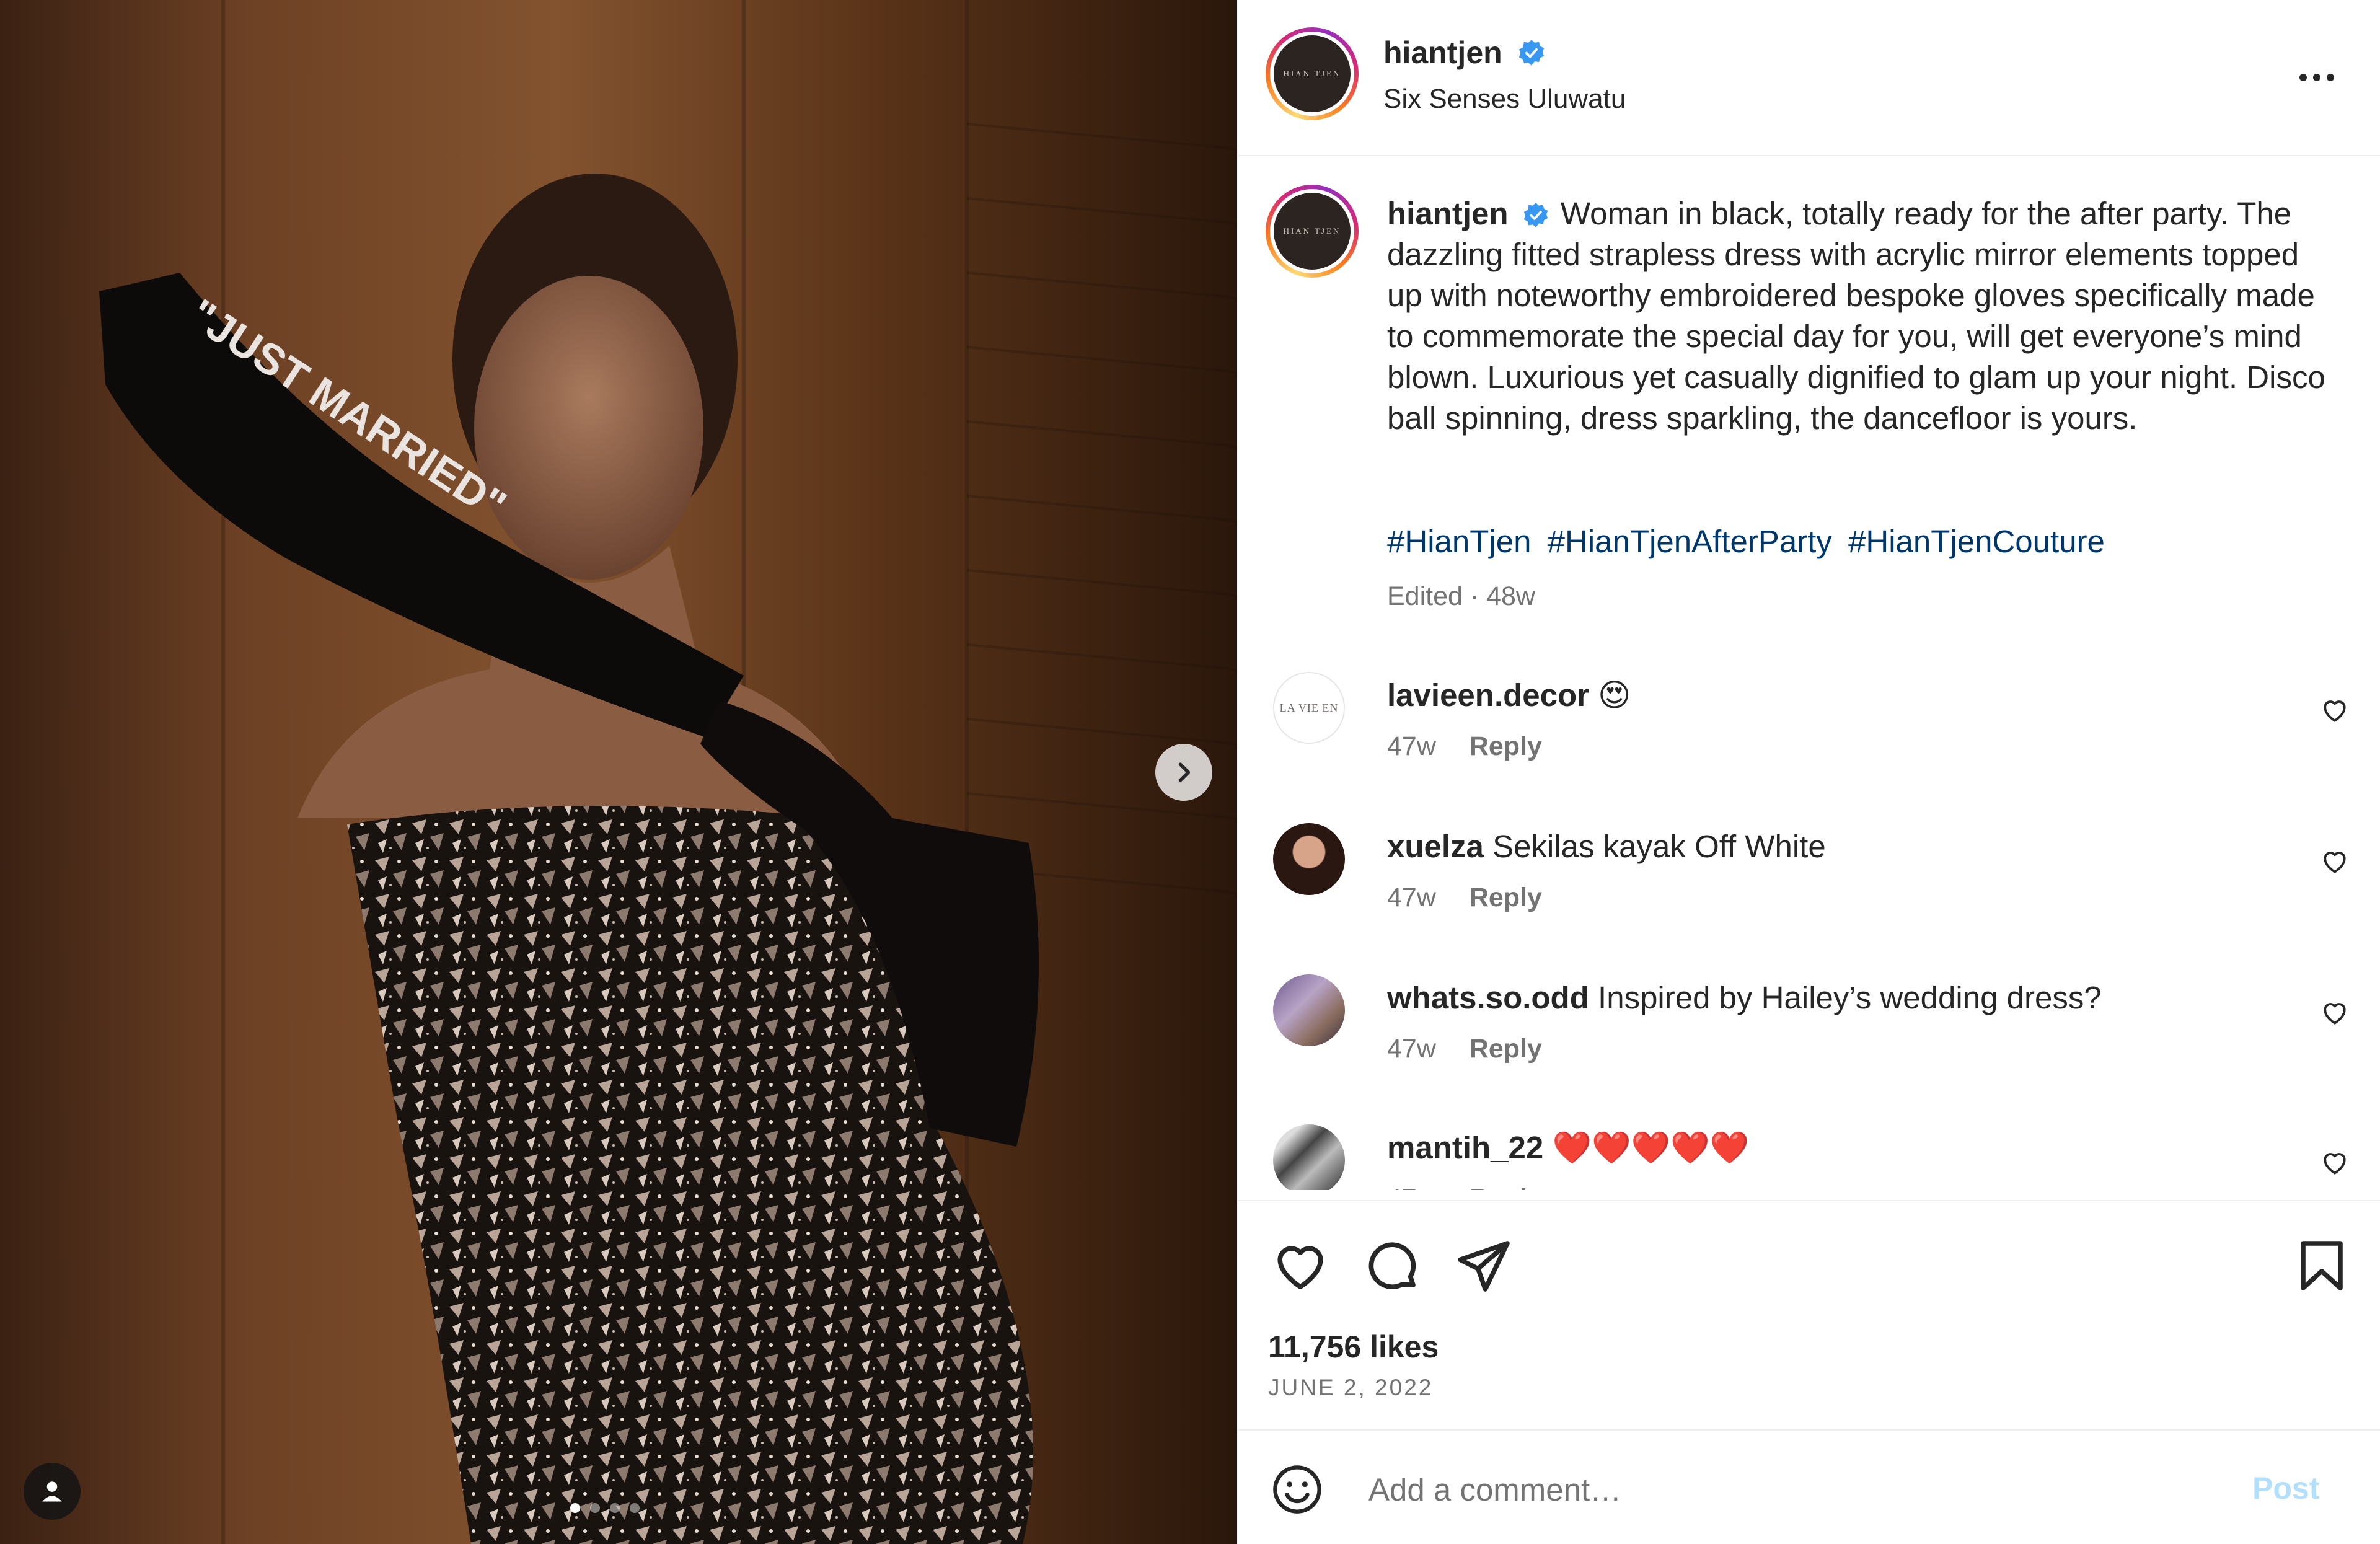  Describe the element at coordinates (1459, 541) in the screenshot. I see `hashtag-link: #HianTjen` at that location.